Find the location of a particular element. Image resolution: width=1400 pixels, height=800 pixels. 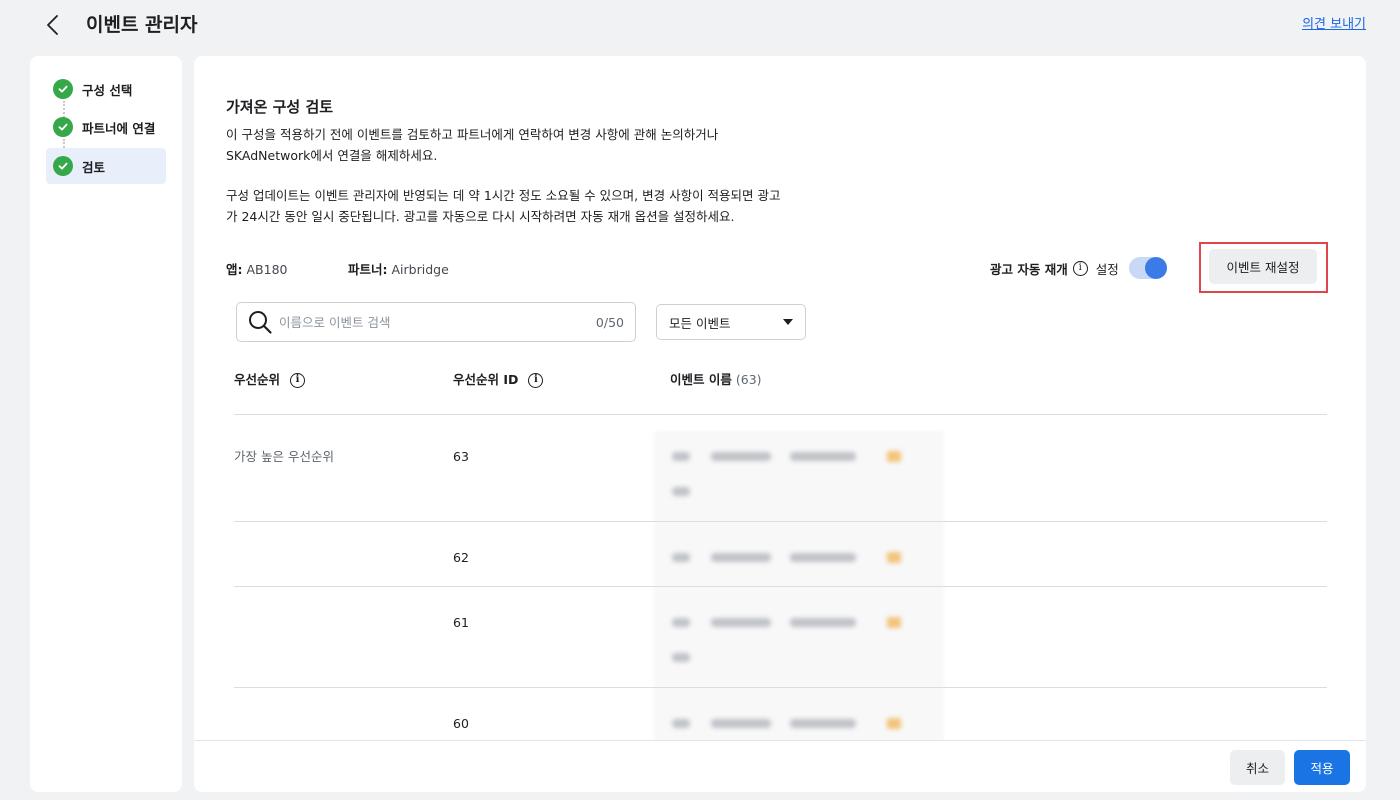

column-header-event-name: 이벤트 이름 (63) is located at coordinates (716, 380).